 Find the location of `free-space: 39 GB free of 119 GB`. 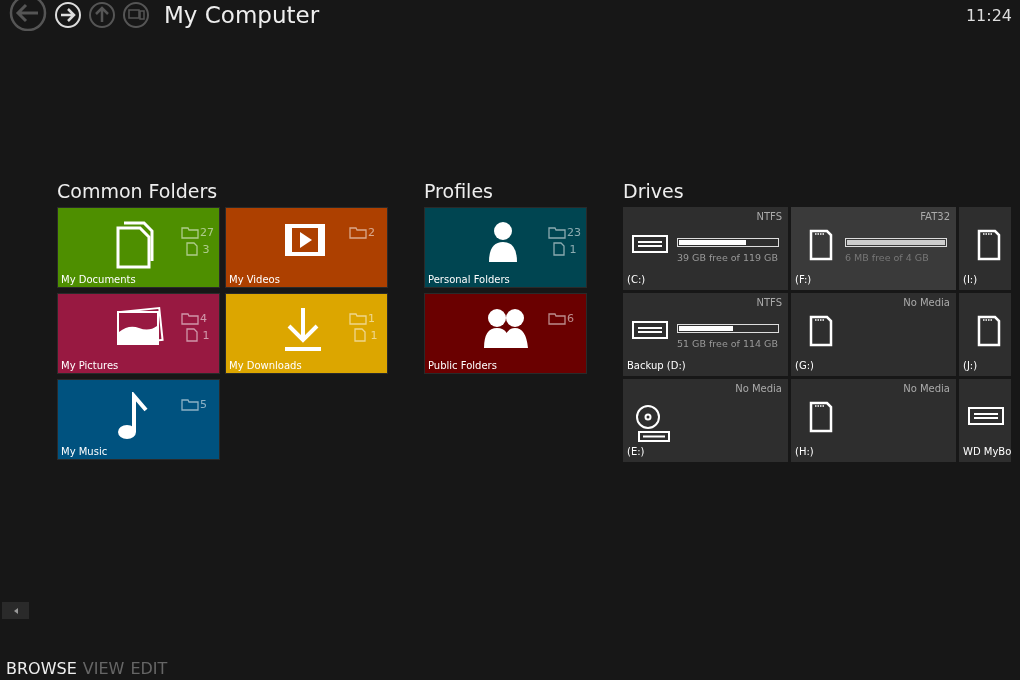

free-space: 39 GB free of 119 GB is located at coordinates (727, 257).